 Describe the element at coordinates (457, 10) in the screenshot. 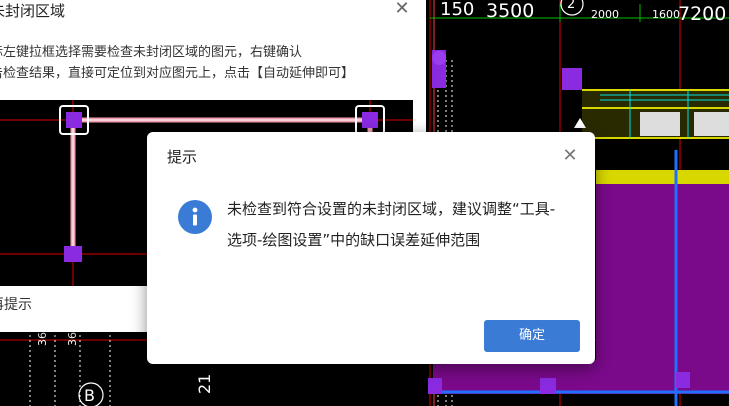

I see `dimension-text: 150` at that location.